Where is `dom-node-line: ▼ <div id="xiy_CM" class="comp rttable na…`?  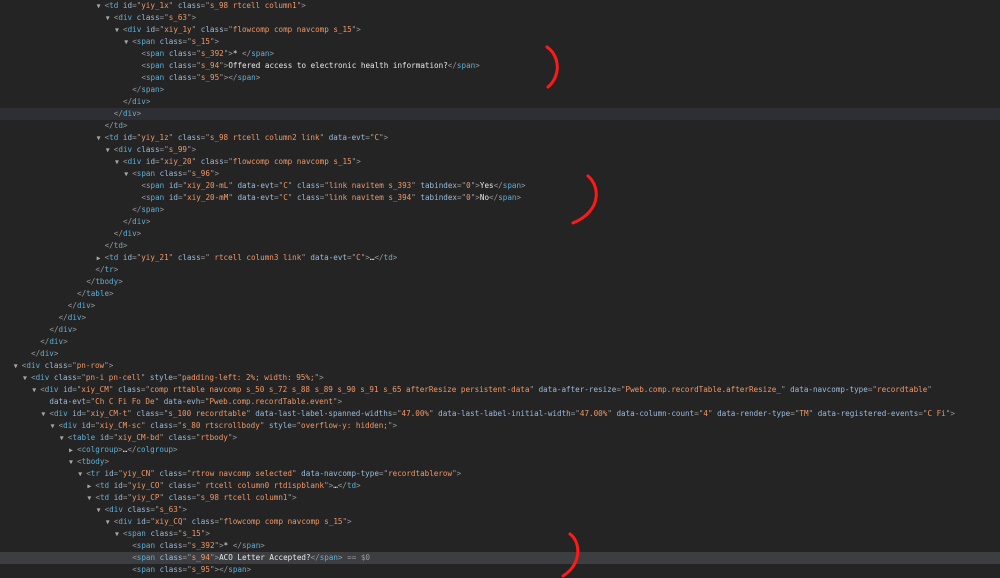
dom-node-line: ▼ <div id="xiy_CM" class="comp rttable na… is located at coordinates (500, 390).